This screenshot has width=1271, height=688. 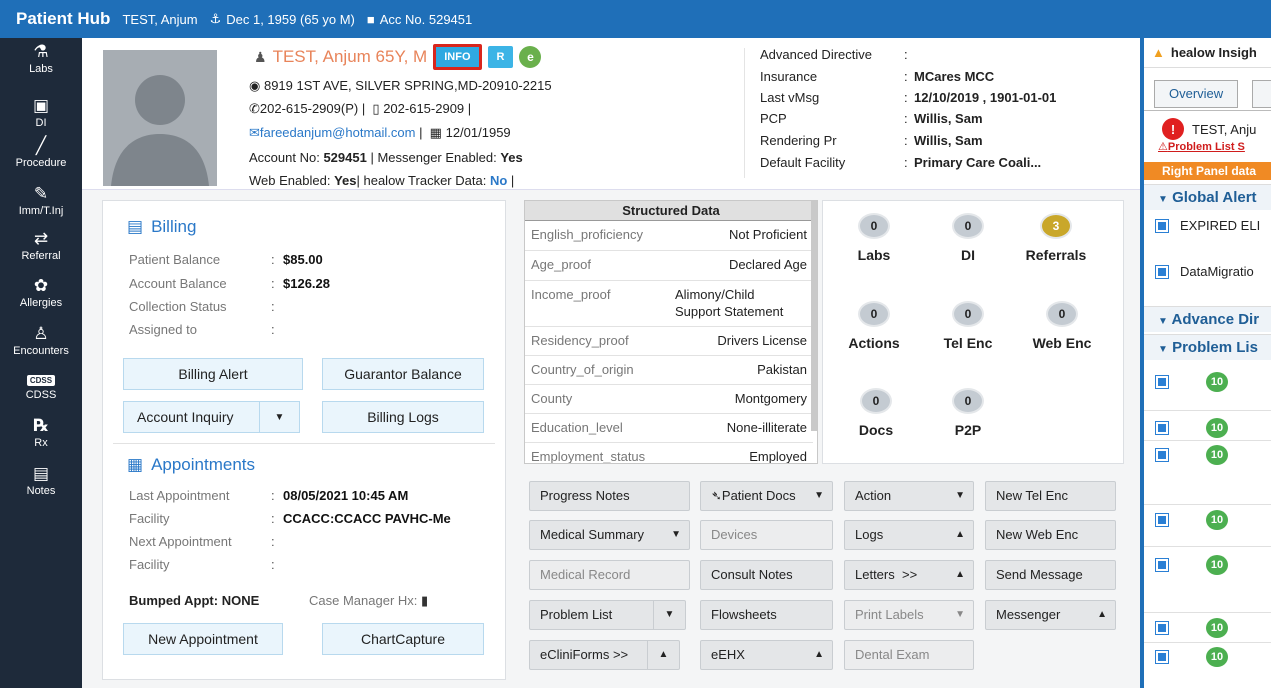 I want to click on problem-list-section: ▼ Problem Lis, so click(x=1207, y=347).